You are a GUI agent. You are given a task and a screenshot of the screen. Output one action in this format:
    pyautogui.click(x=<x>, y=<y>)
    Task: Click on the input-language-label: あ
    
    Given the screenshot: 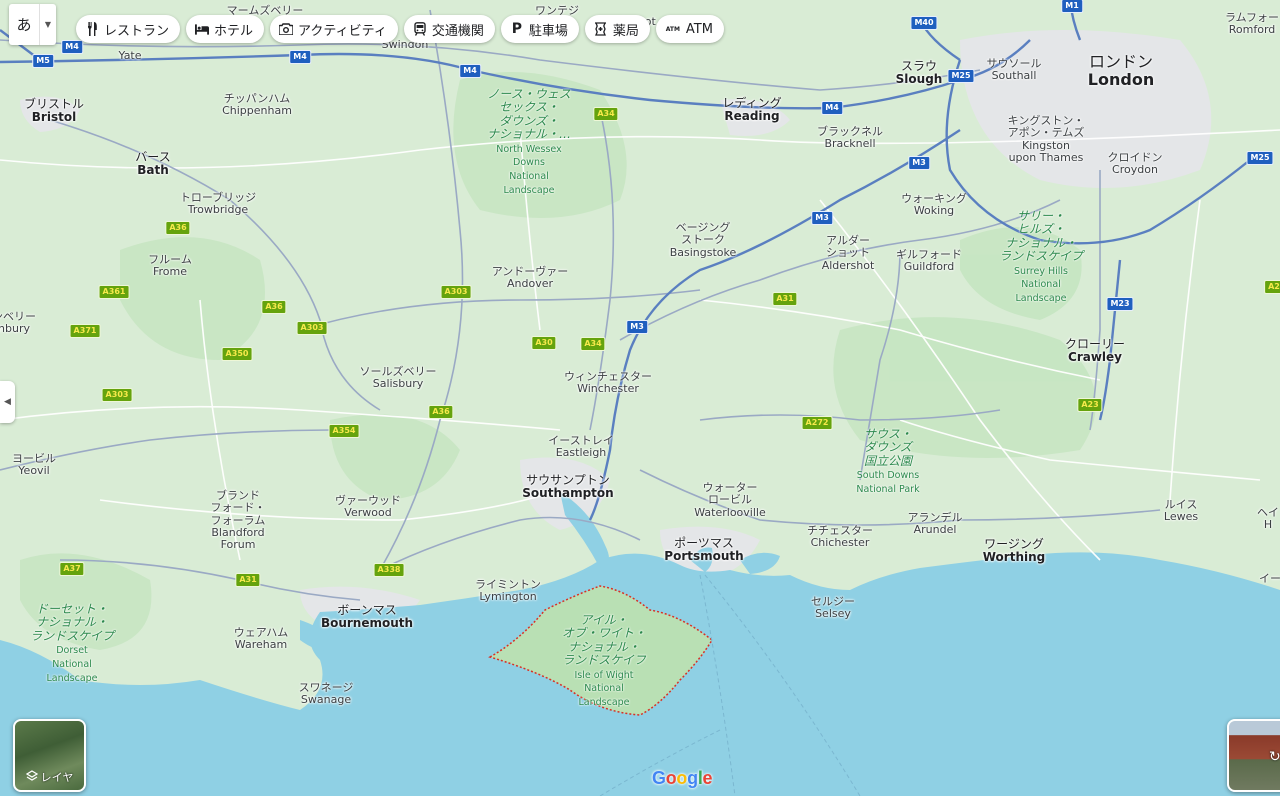 What is the action you would take?
    pyautogui.click(x=24, y=25)
    